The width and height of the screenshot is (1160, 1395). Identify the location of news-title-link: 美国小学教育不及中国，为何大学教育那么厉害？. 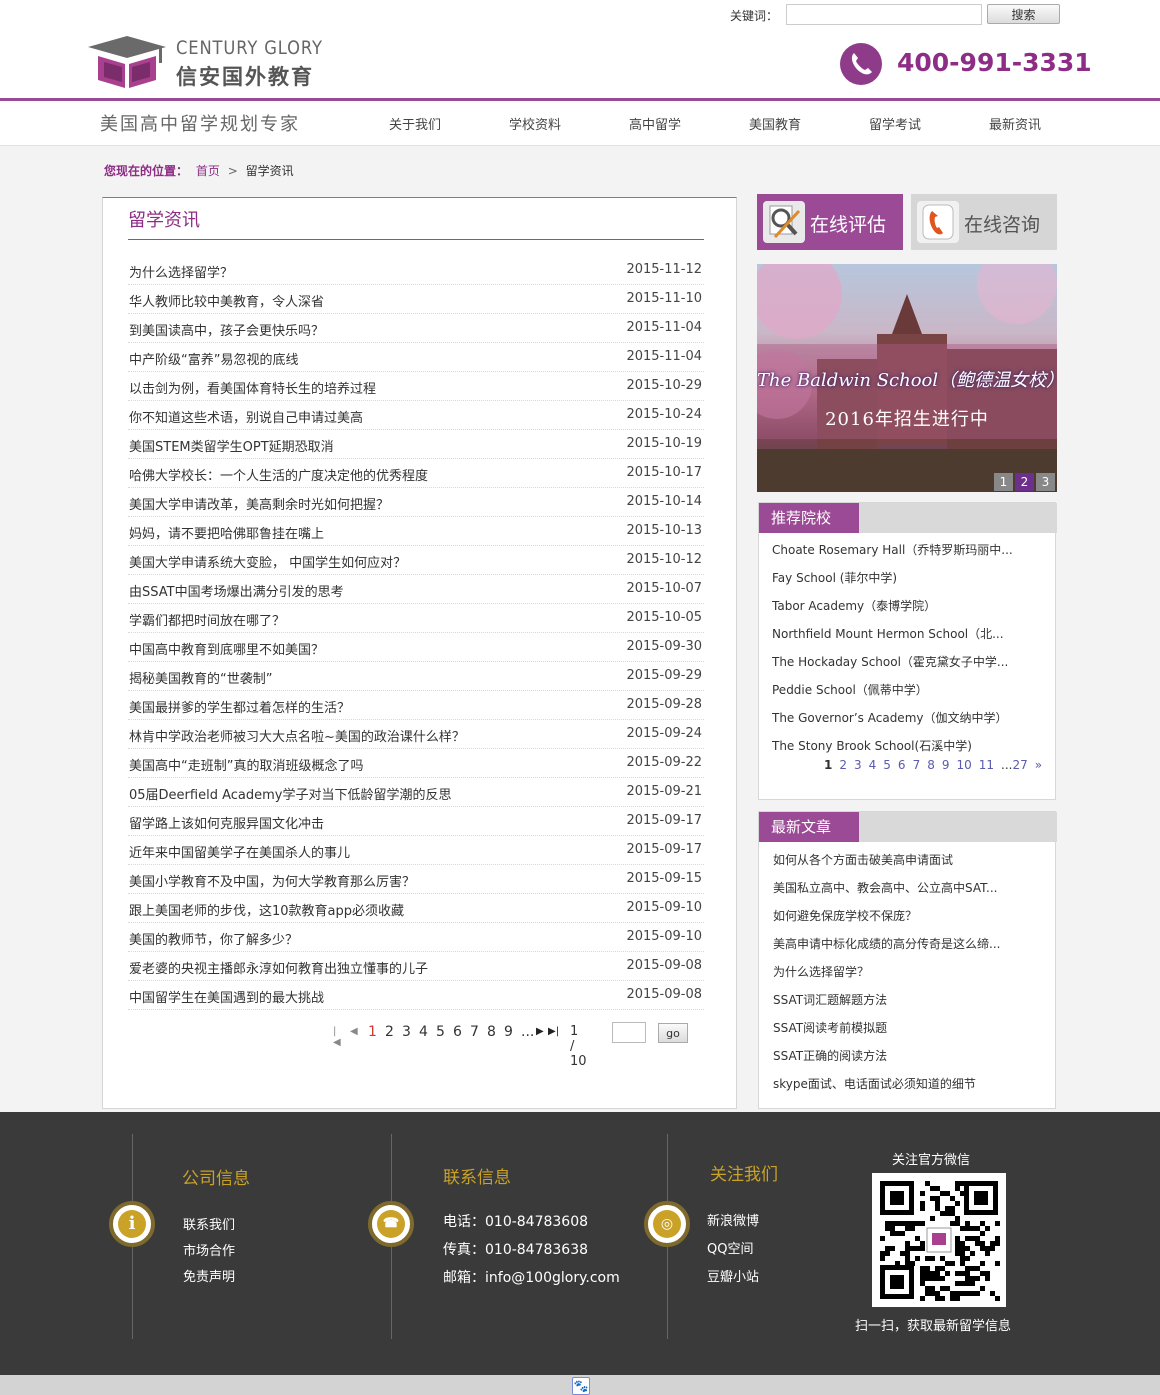
(272, 880).